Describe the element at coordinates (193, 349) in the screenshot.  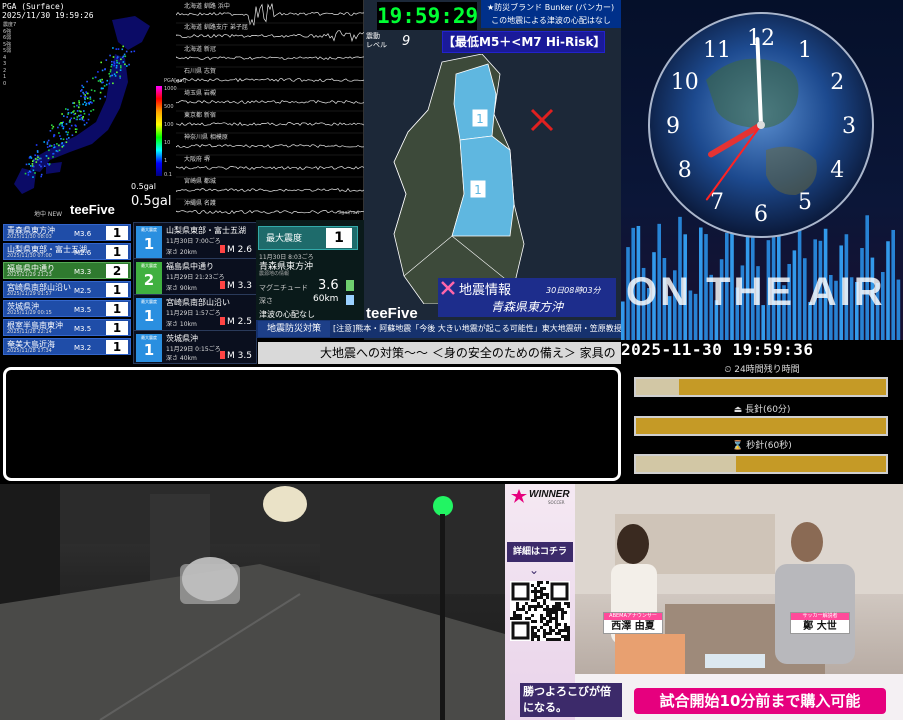
I see `quake-card-time: 11月29日 0:15ごろ` at that location.